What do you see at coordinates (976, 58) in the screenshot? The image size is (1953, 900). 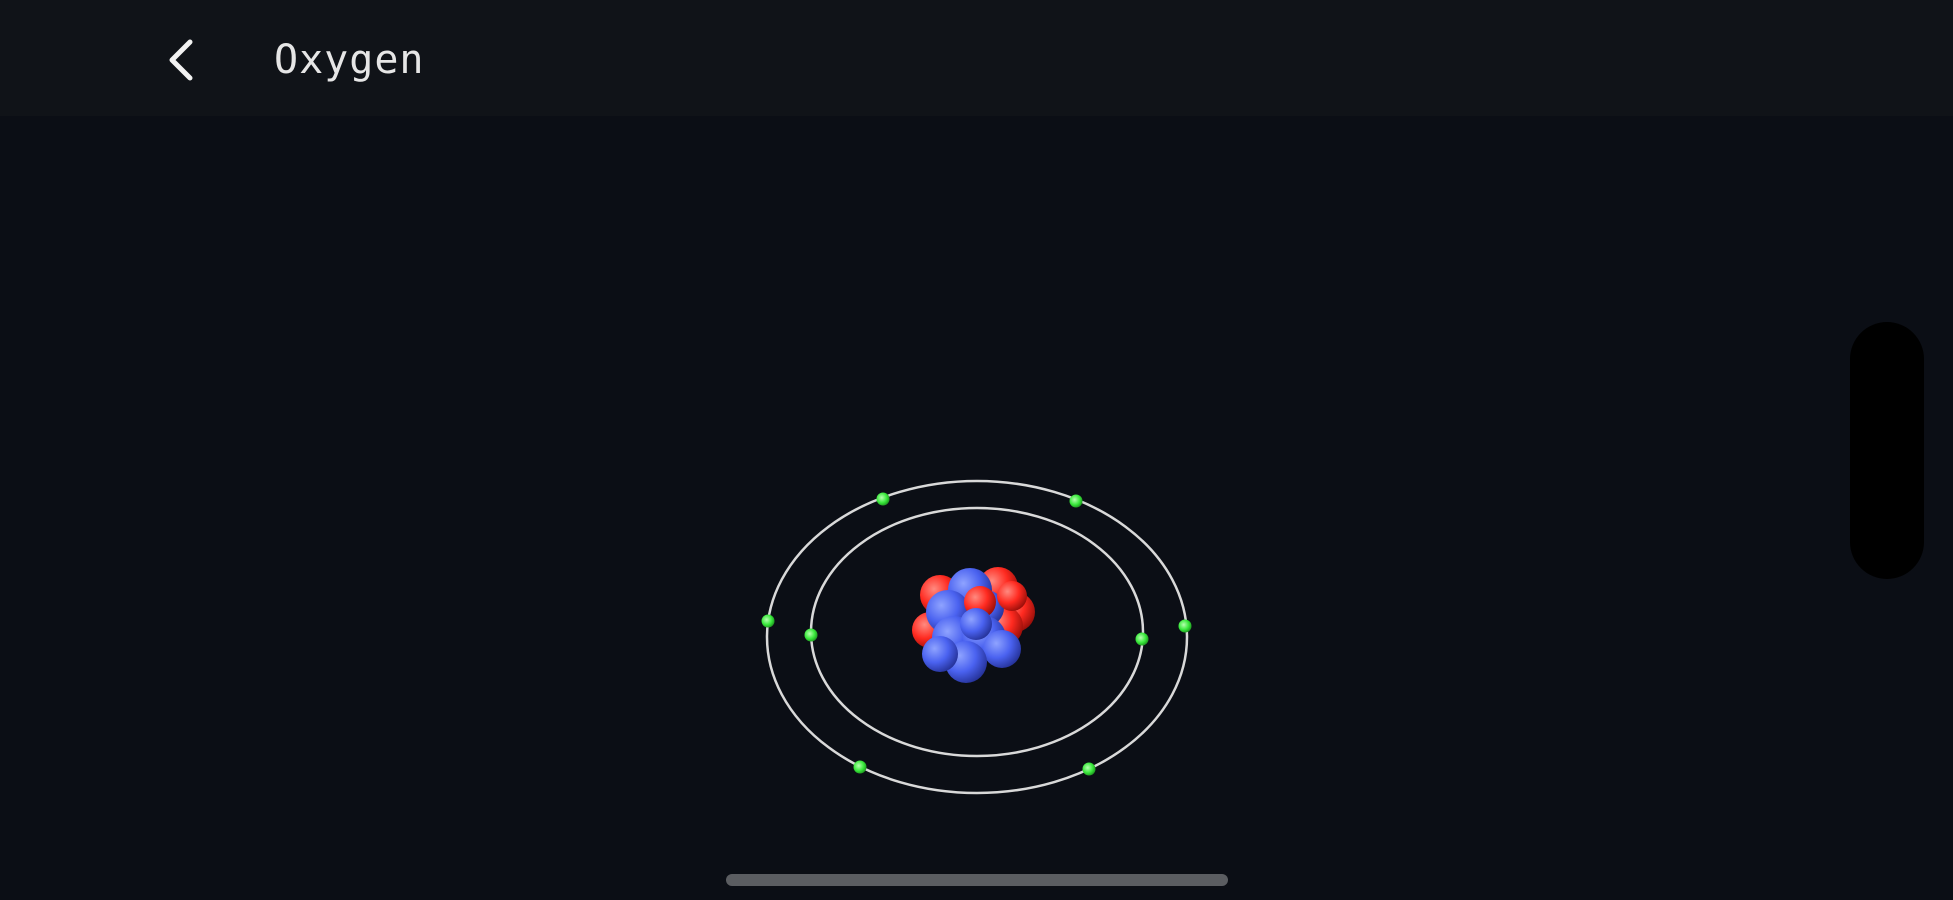 I see `top-app-bar: Oxygen` at bounding box center [976, 58].